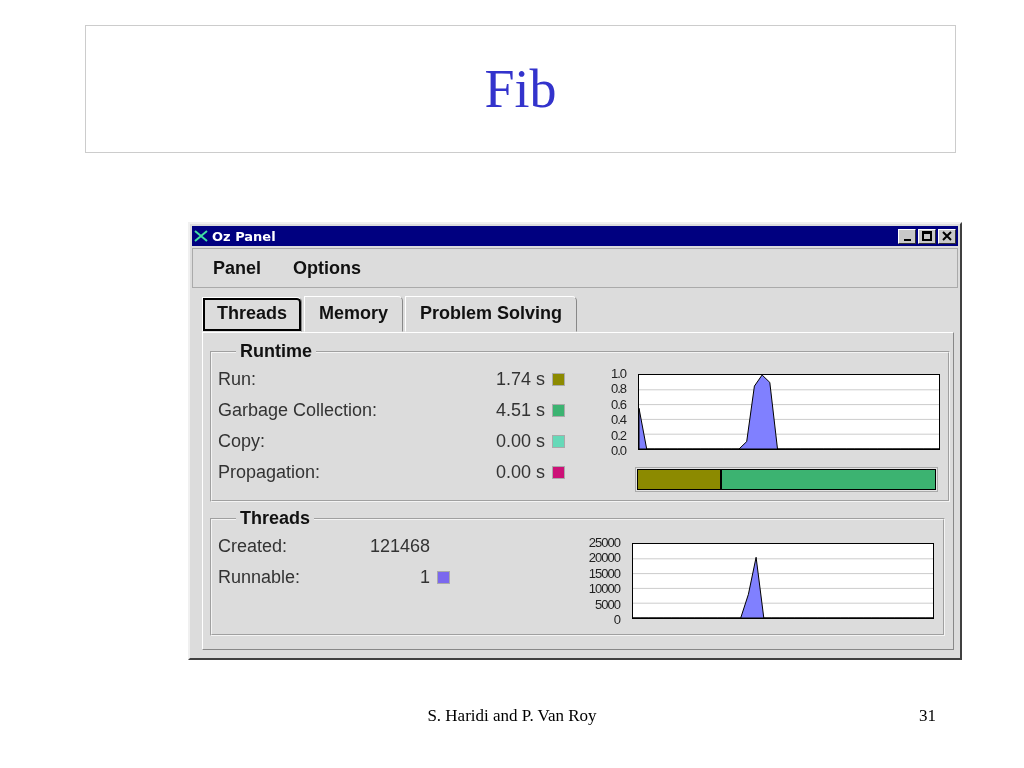 The height and width of the screenshot is (768, 1024). What do you see at coordinates (603, 589) in the screenshot?
I see `axis-tick-label: 10000` at bounding box center [603, 589].